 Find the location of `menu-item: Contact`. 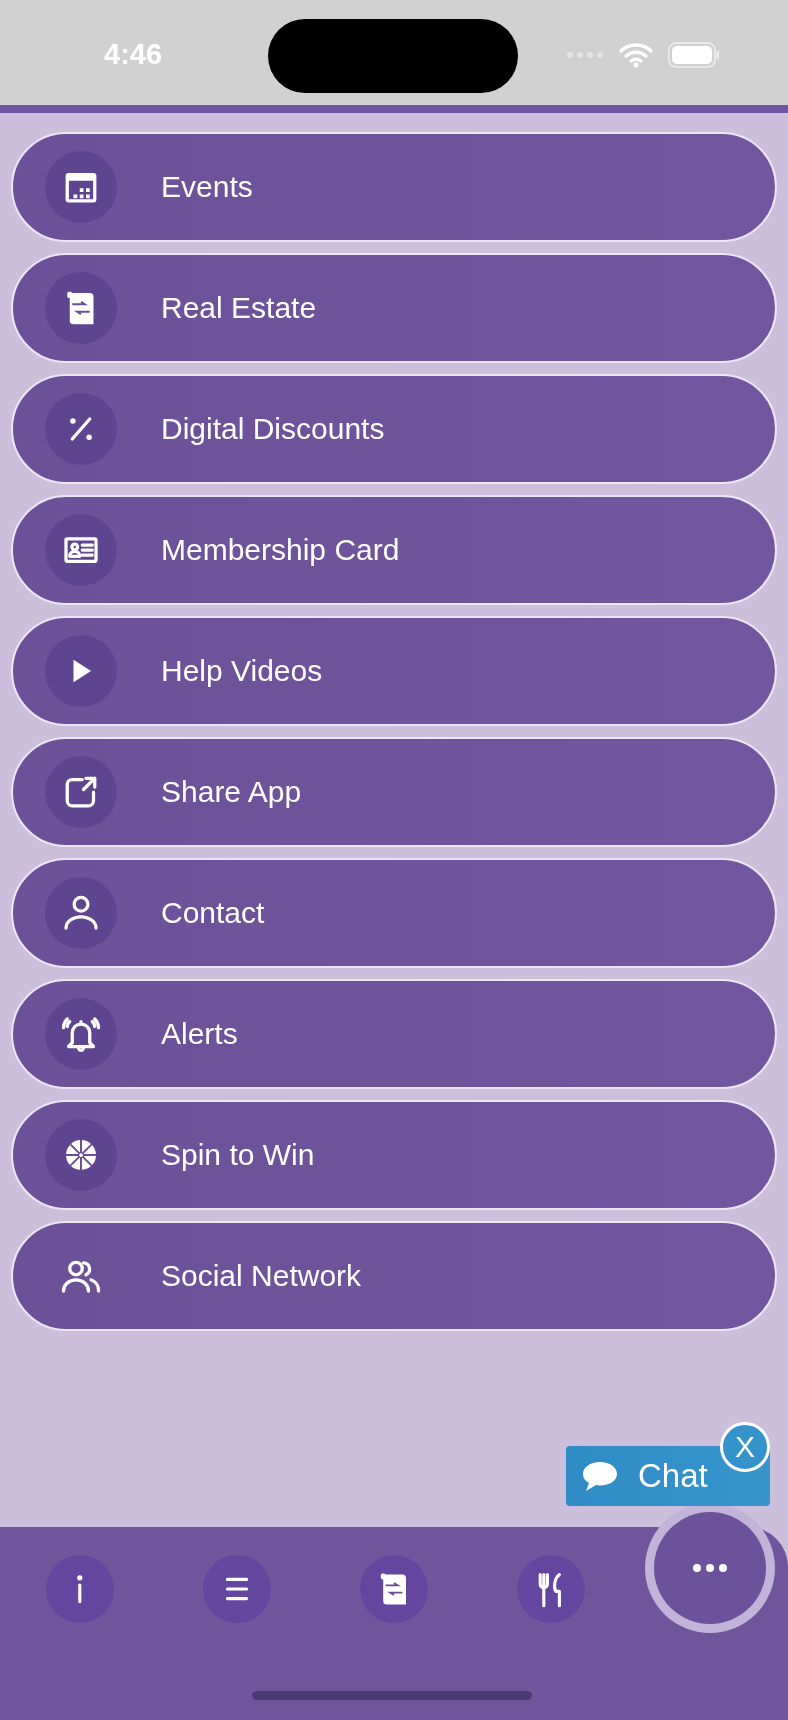

menu-item: Contact is located at coordinates (394, 913).